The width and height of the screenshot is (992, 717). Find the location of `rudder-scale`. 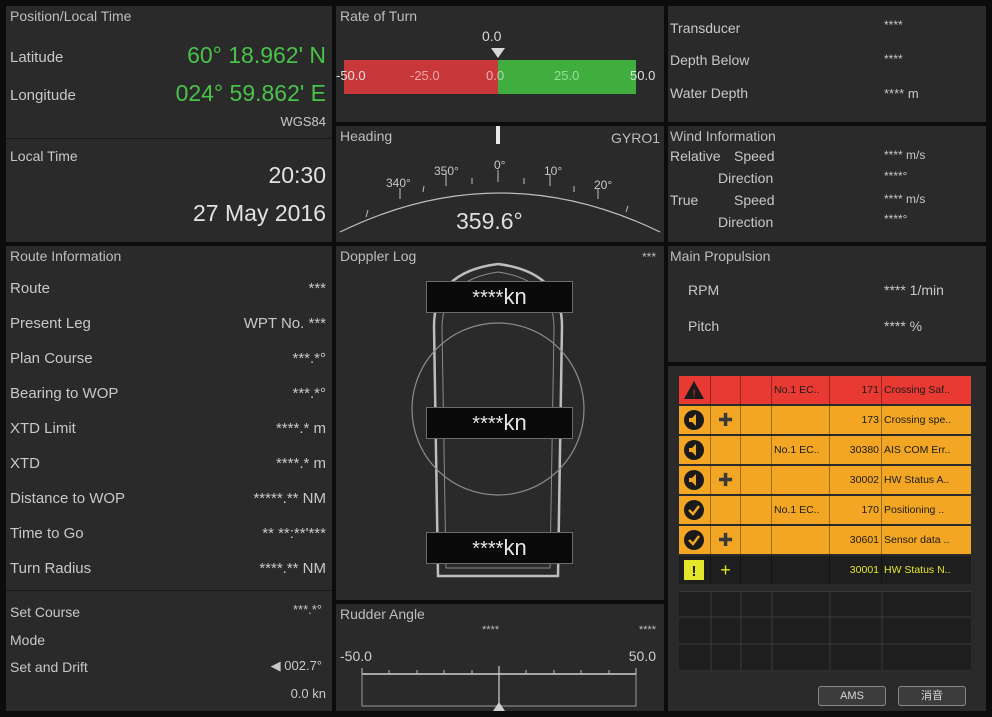

rudder-scale is located at coordinates (499, 688).